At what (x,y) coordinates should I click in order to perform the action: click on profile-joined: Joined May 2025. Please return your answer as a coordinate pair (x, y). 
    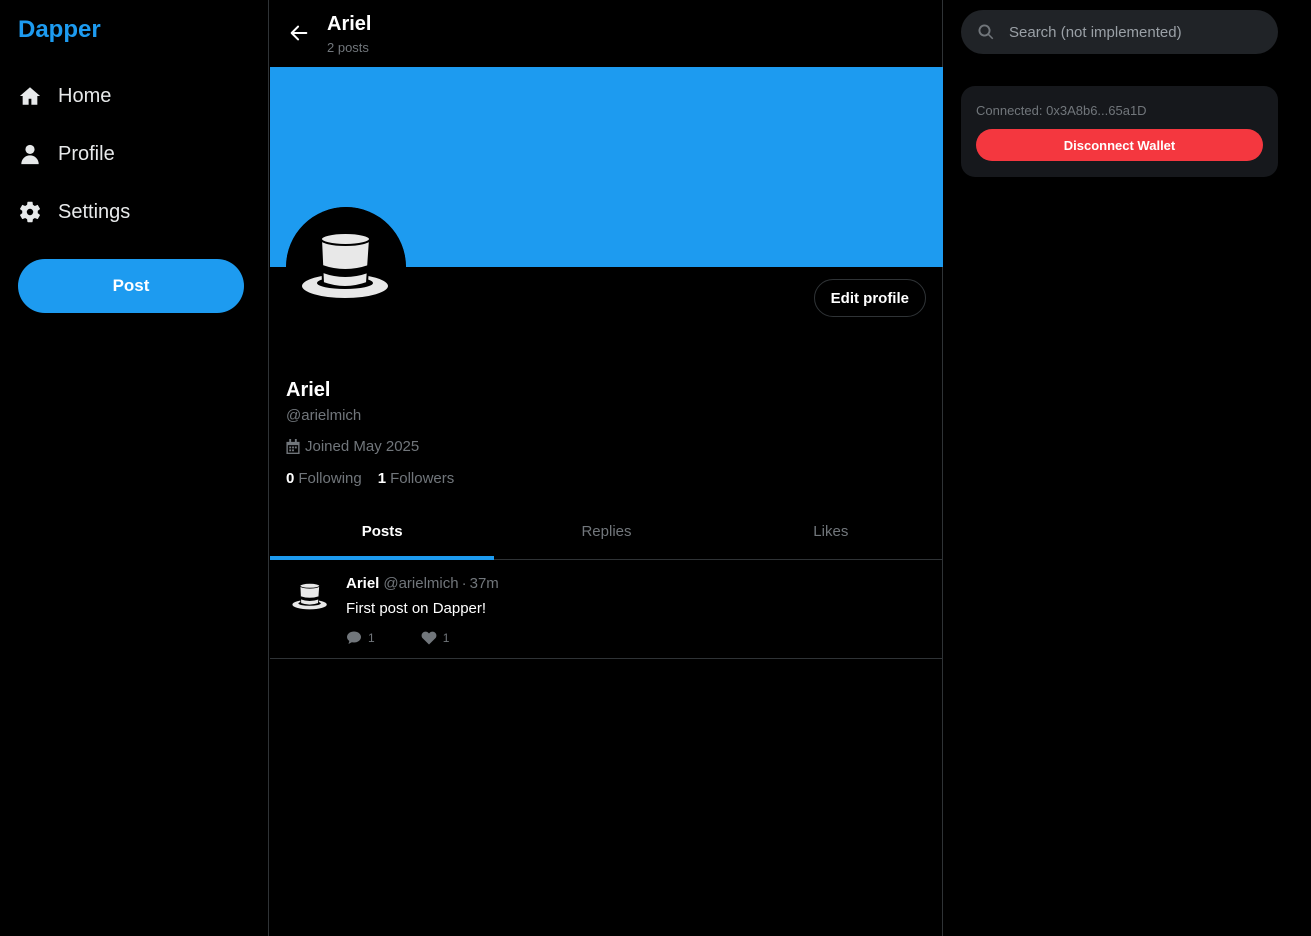
    Looking at the image, I should click on (352, 446).